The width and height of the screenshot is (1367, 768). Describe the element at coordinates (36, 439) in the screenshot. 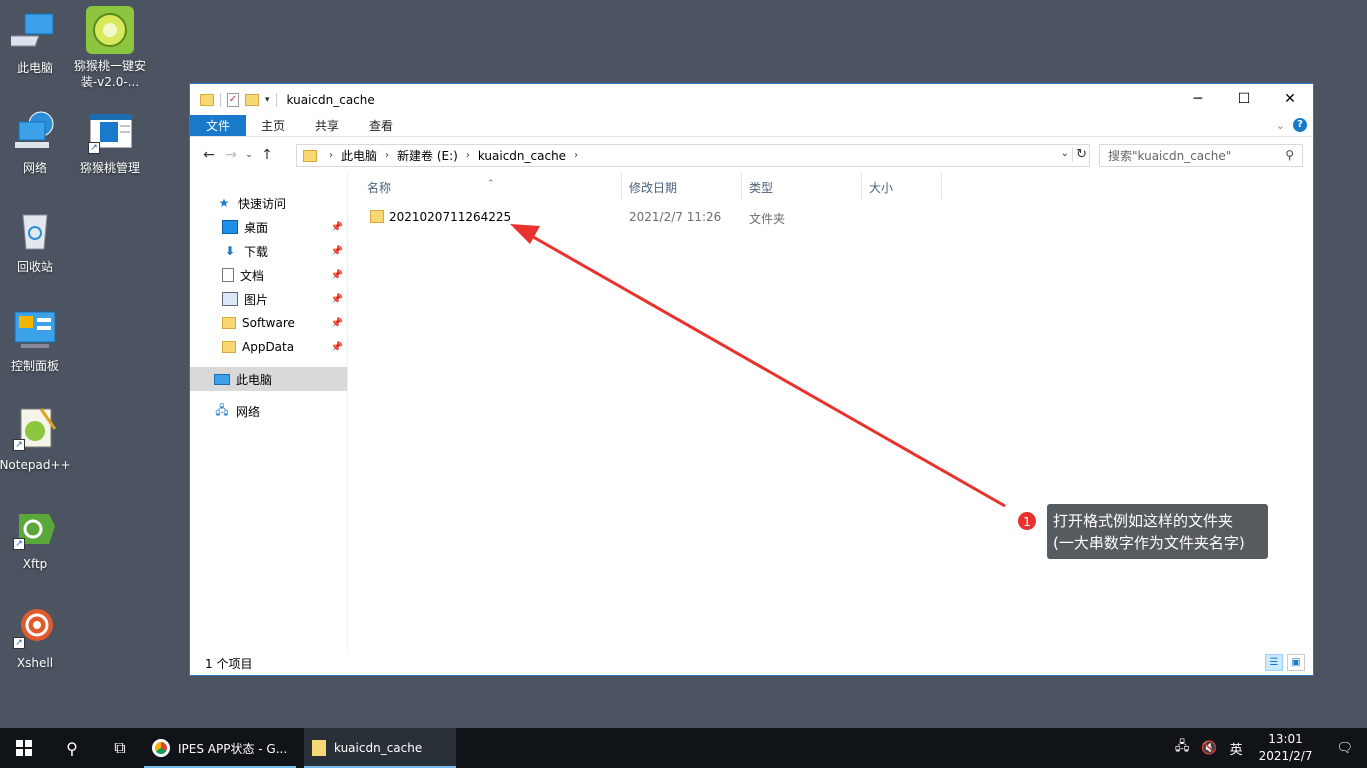

I see `desktop-icon-notepad-plus-plus: ↗ Notepad++` at that location.